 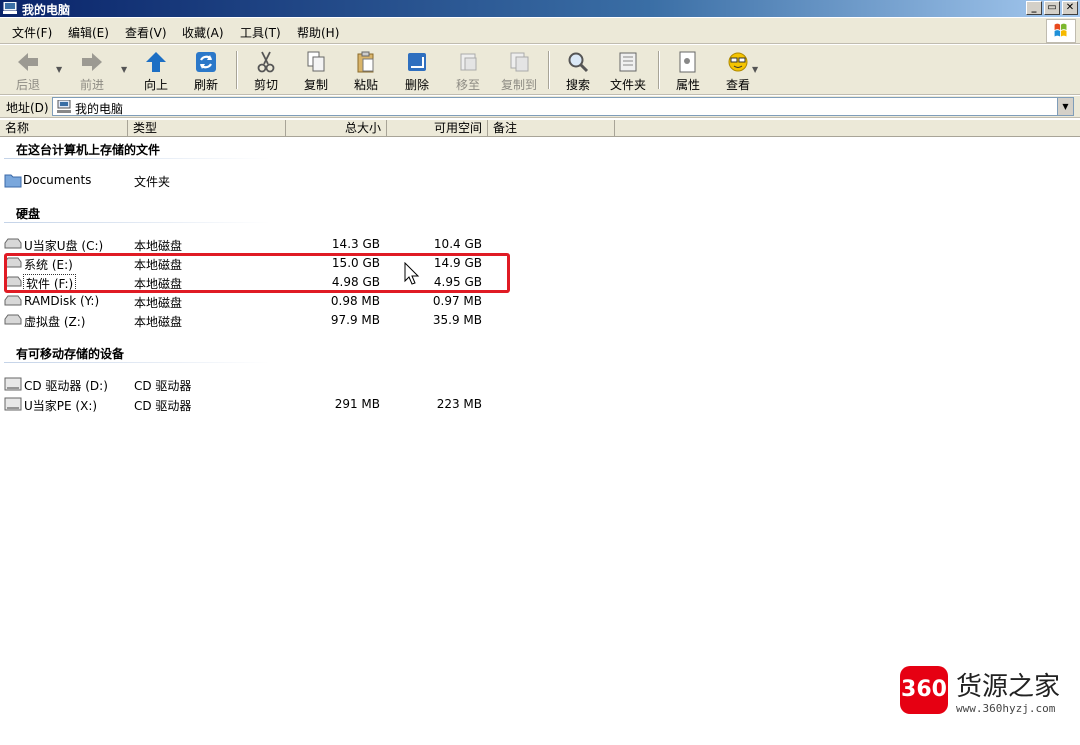 What do you see at coordinates (155, 85) in the screenshot?
I see `up-label: 向上` at bounding box center [155, 85].